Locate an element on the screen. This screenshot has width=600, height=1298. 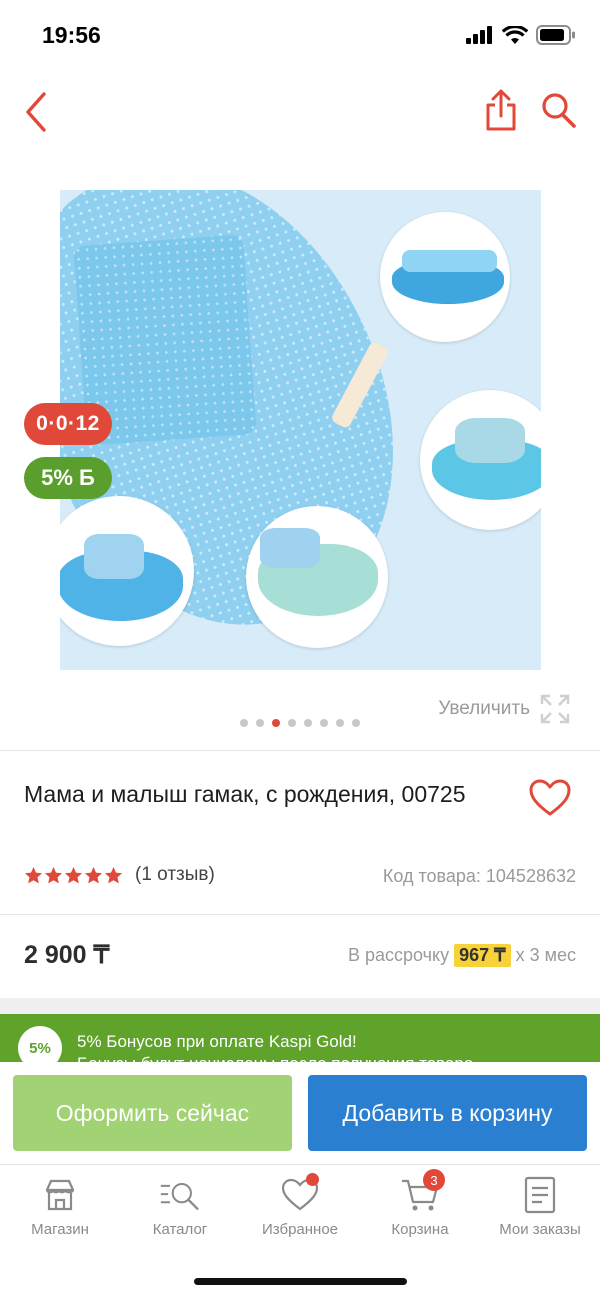
expand-icon is located at coordinates (555, 709).